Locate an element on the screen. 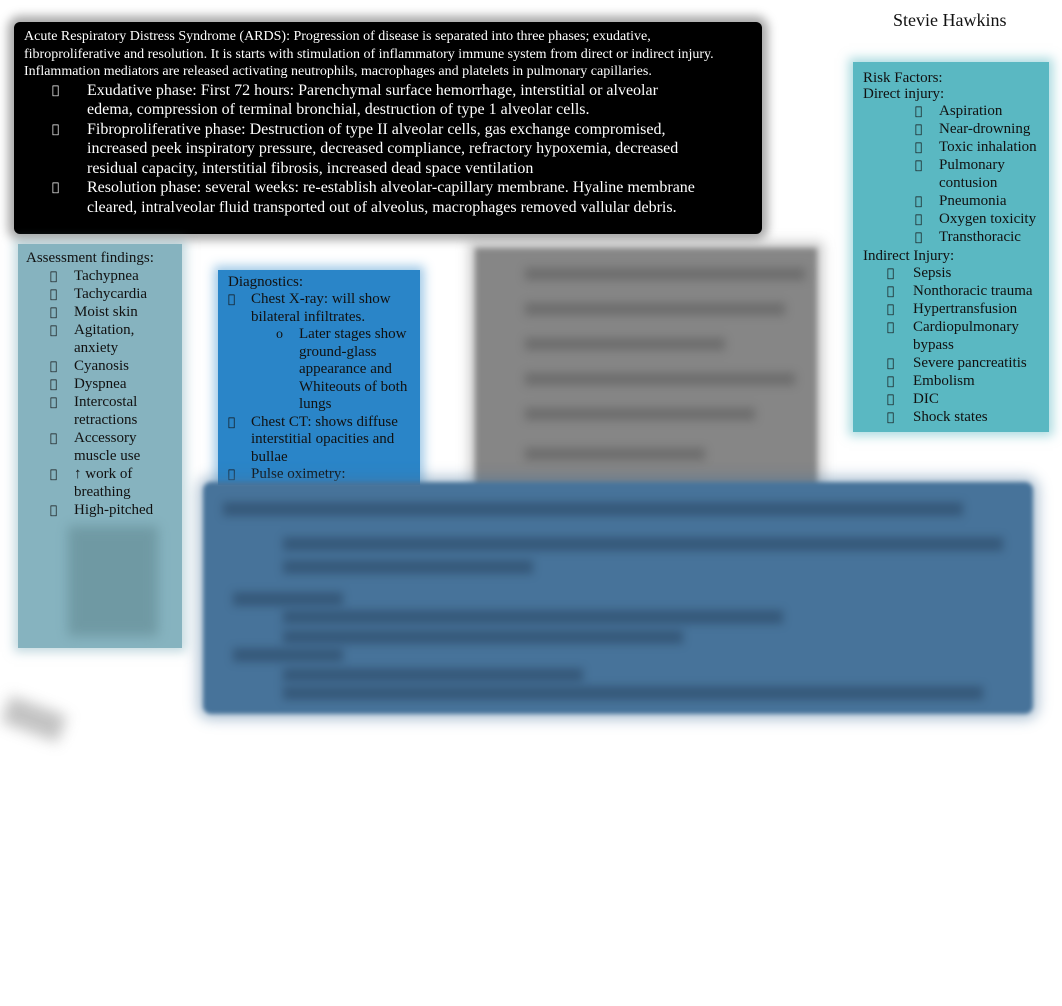 The height and width of the screenshot is (1006, 1062). diagnostics-title: Diagnostics: is located at coordinates (265, 282).